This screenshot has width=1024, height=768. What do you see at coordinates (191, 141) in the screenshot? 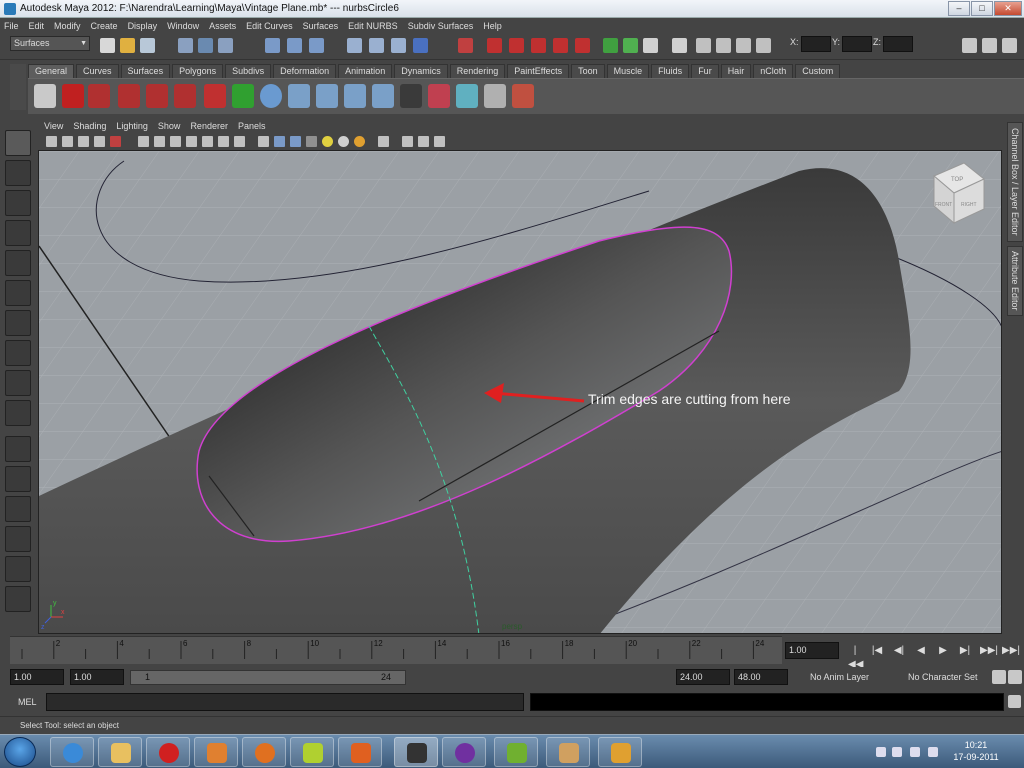
I see `gate-mask-icon` at bounding box center [191, 141].